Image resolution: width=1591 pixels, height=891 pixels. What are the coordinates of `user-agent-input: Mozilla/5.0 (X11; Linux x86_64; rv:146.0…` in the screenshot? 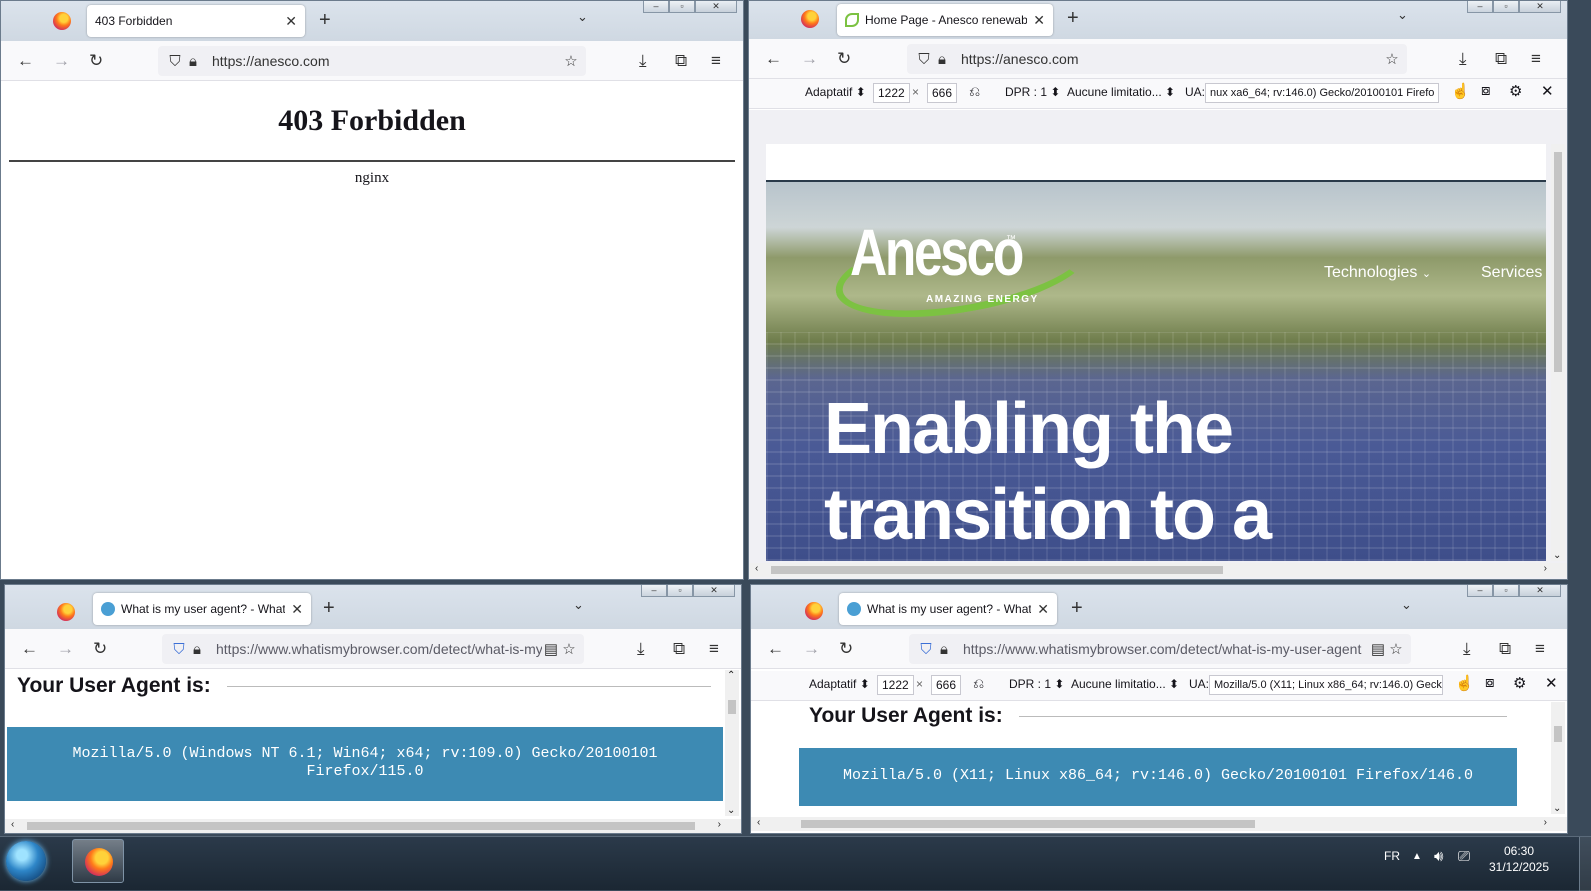 It's located at (1326, 685).